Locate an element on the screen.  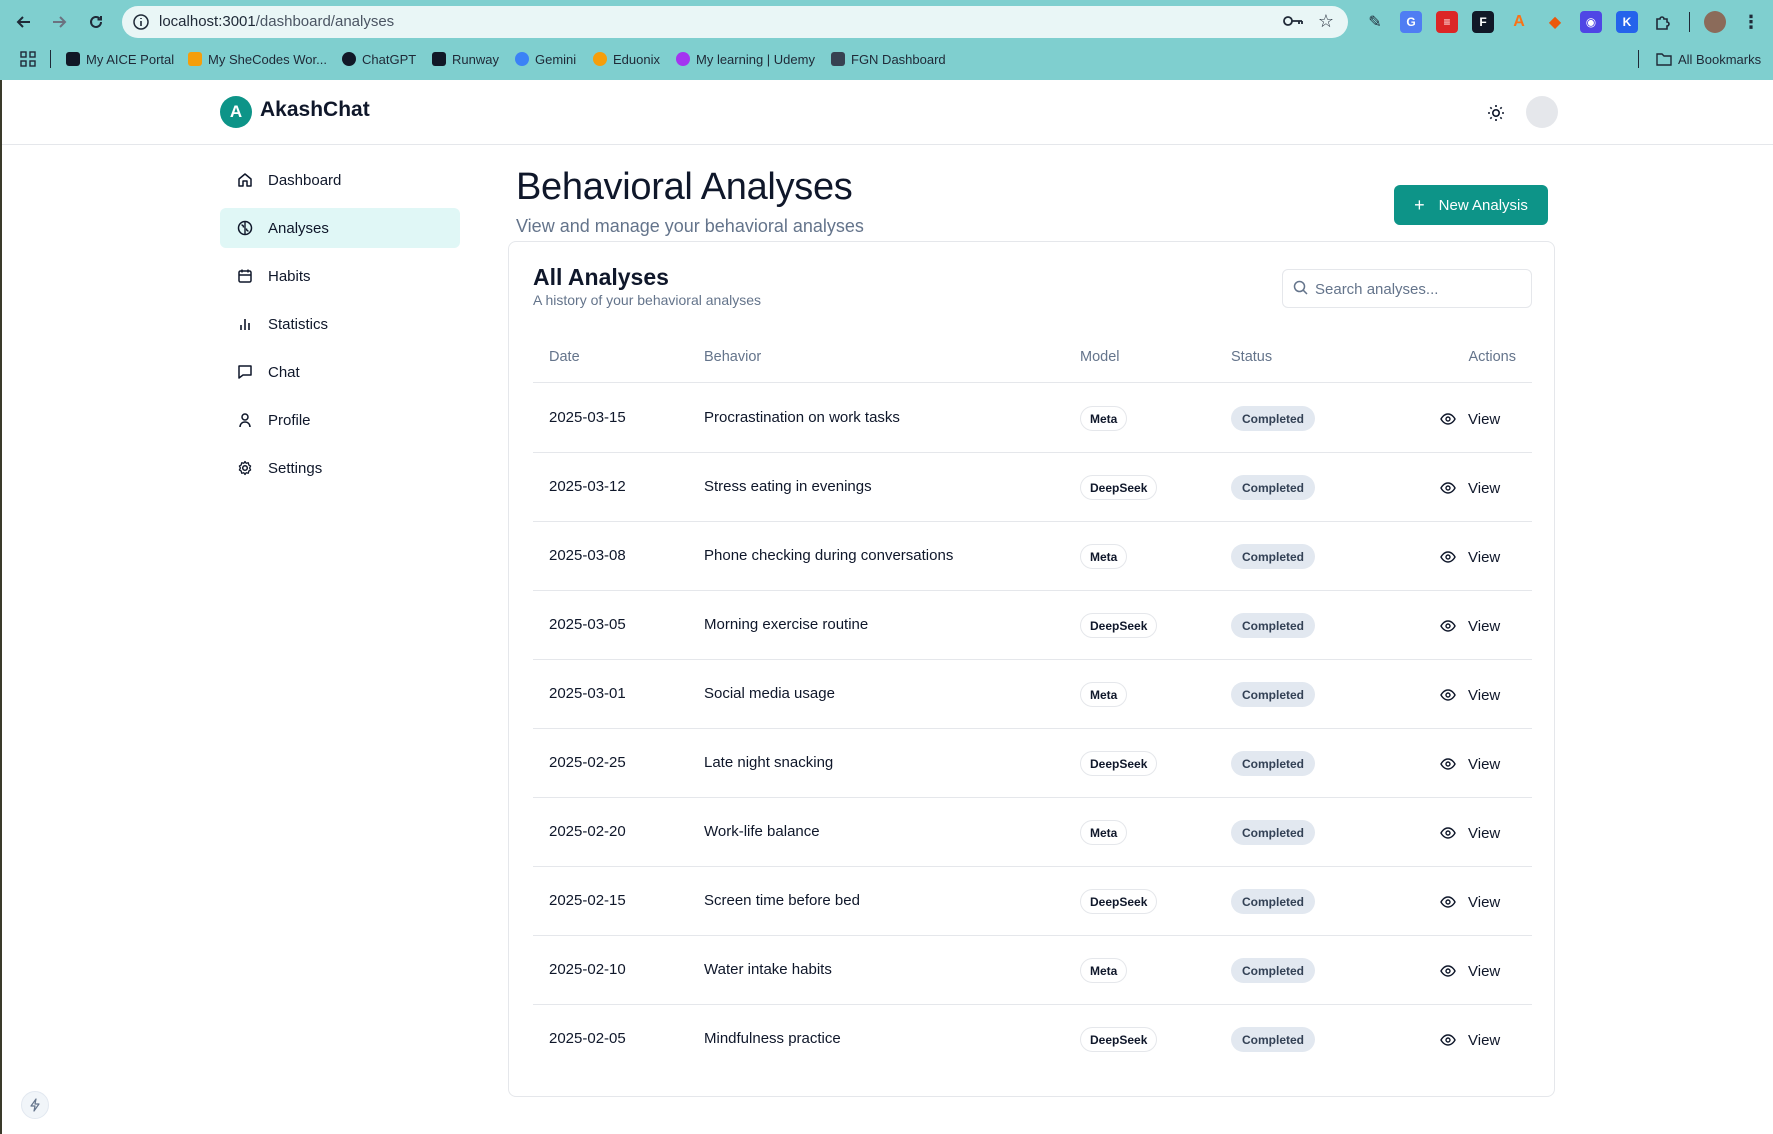
sidebar-item-label: Dashboard is located at coordinates (305, 180).